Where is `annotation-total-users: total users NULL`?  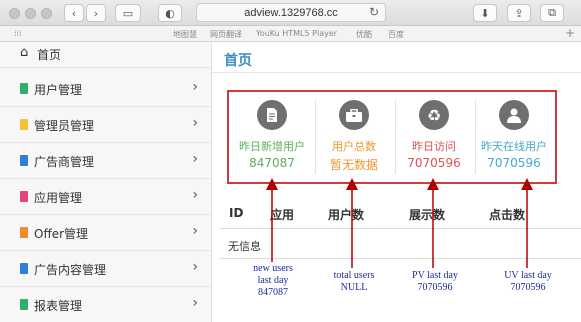 annotation-total-users: total users NULL is located at coordinates (354, 282).